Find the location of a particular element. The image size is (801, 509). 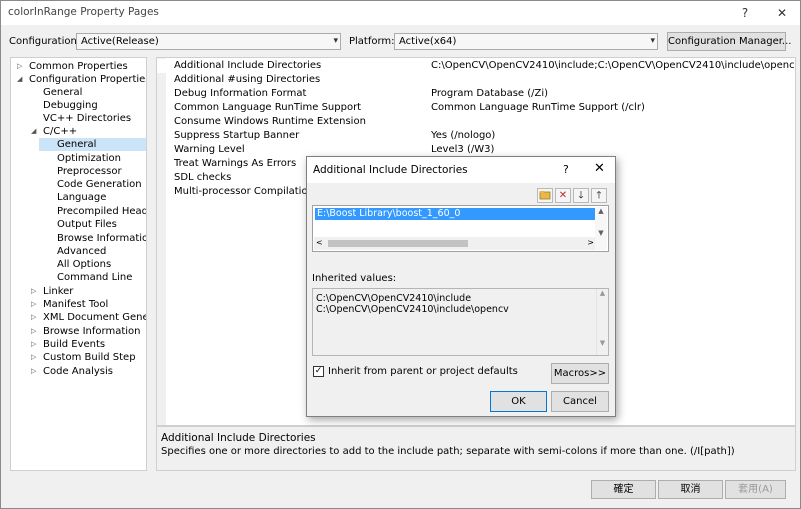

macros-button: Macros>> is located at coordinates (580, 373).